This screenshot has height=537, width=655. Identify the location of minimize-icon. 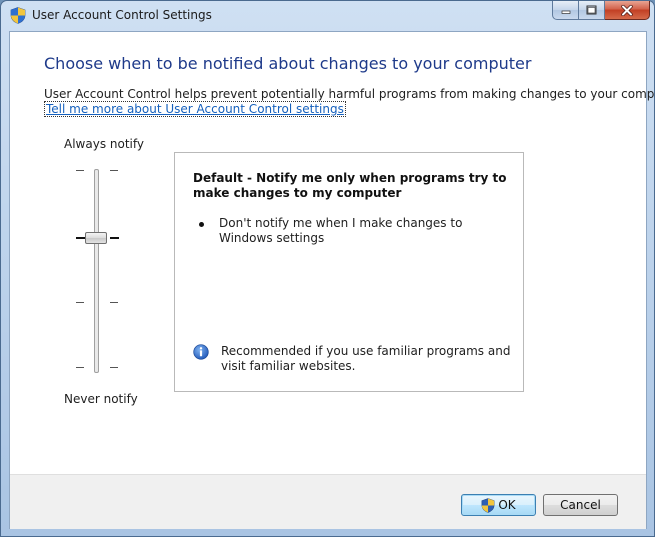
(565, 12).